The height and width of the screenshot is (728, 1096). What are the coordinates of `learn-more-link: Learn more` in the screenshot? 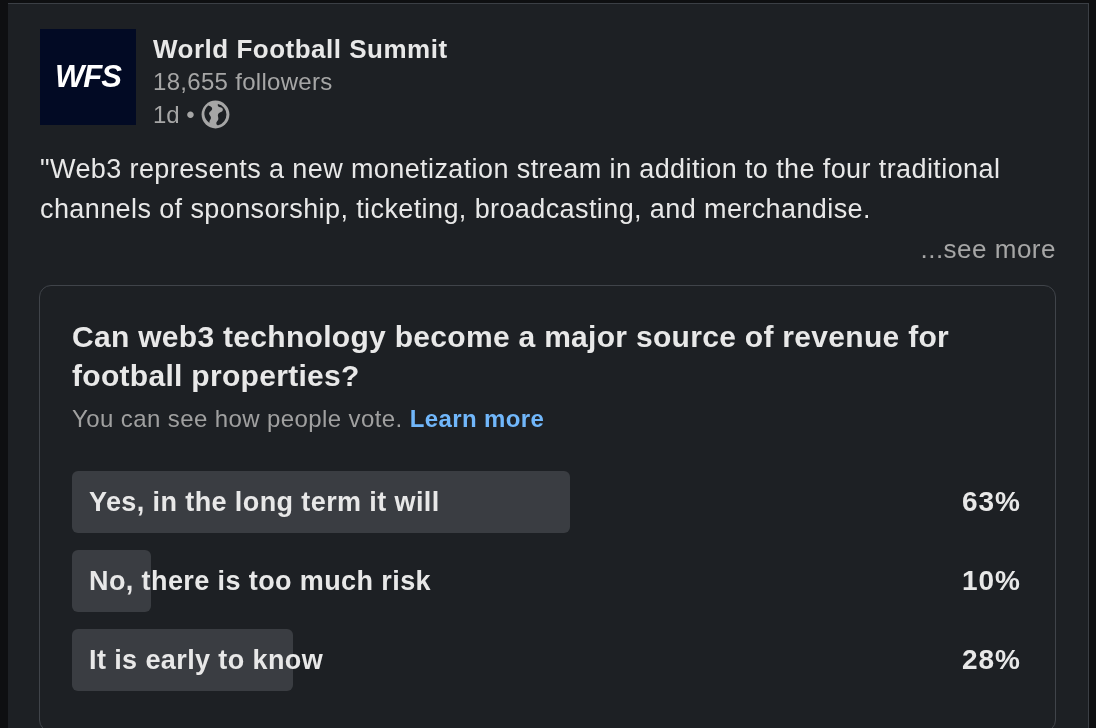 It's located at (477, 418).